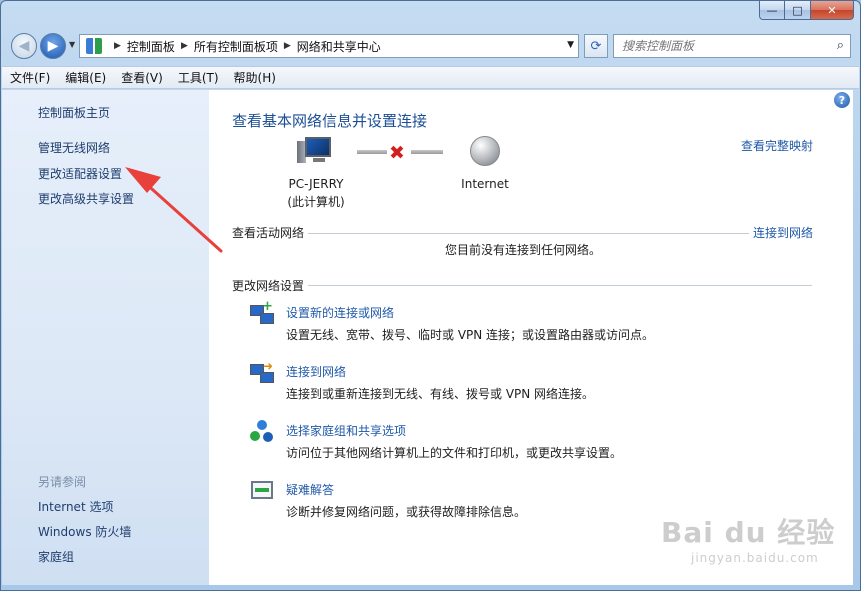  Describe the element at coordinates (714, 46) in the screenshot. I see `search-input` at that location.